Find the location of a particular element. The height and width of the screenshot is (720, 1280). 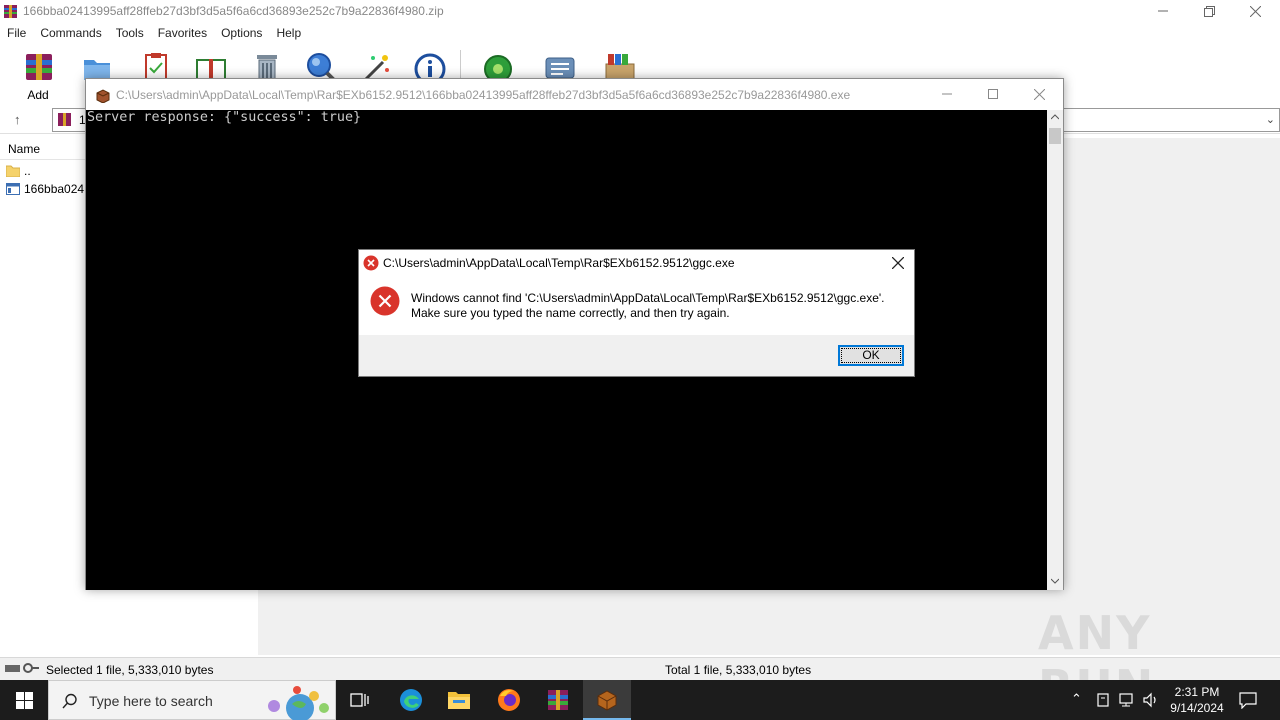

start-button is located at coordinates (24, 700).